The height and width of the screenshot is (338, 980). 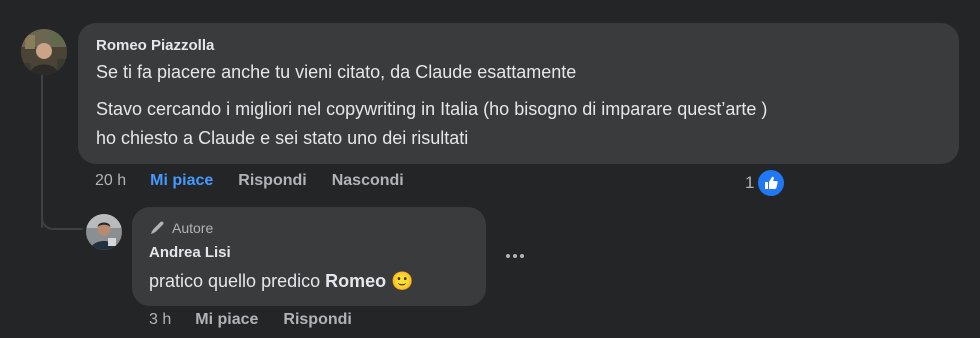 What do you see at coordinates (190, 252) in the screenshot?
I see `reply-author-name: Andrea Lisi` at bounding box center [190, 252].